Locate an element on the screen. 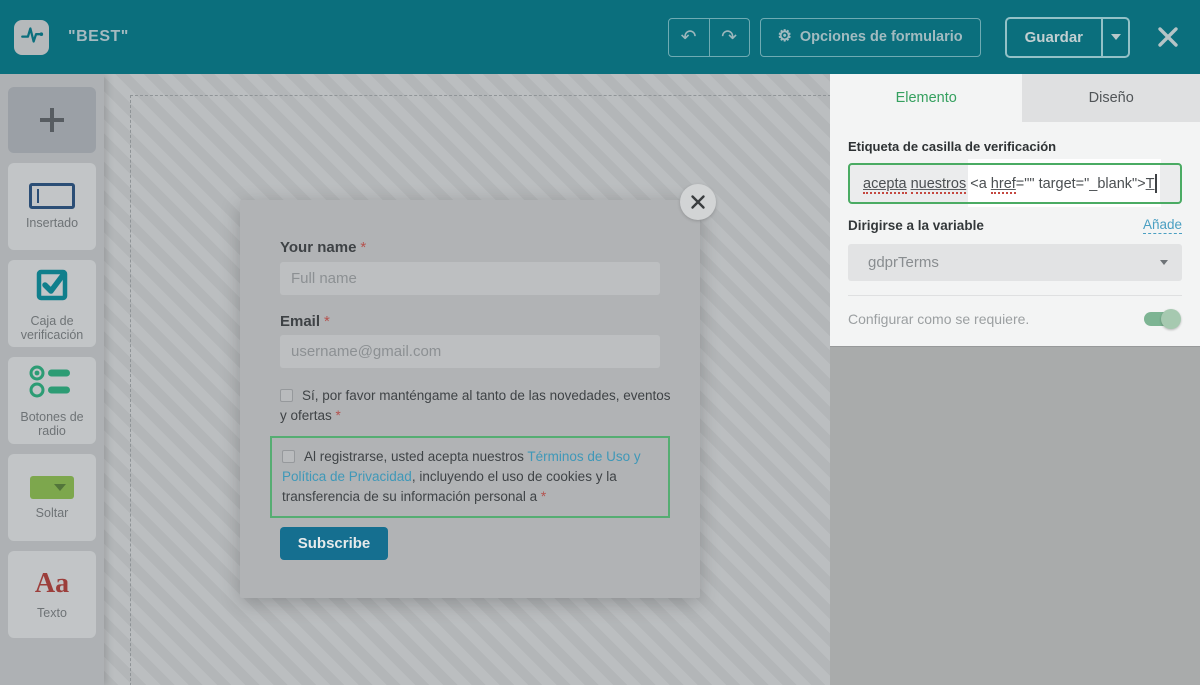 This screenshot has width=1200, height=685. undo-button: ↶ is located at coordinates (689, 37).